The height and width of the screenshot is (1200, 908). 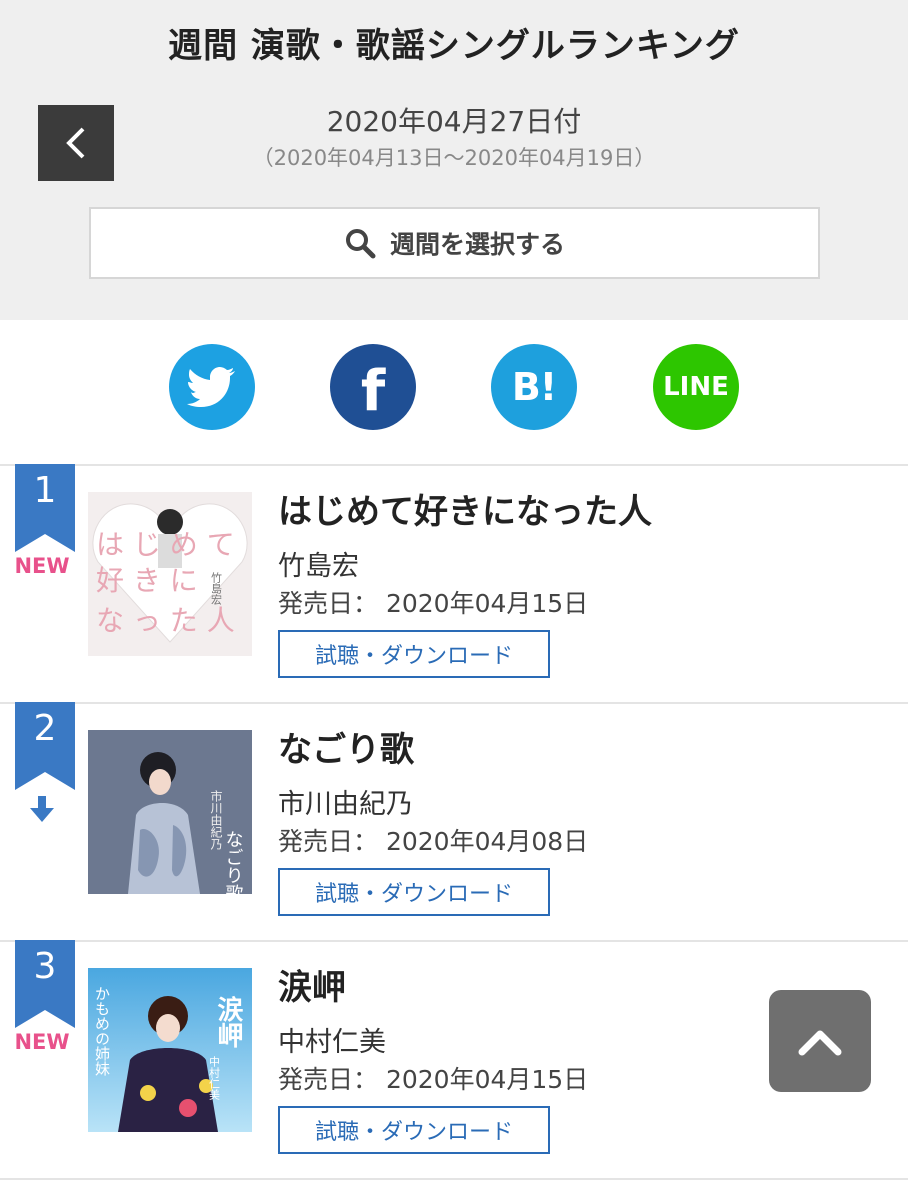 I want to click on jacket-artwork: 涙岬 中村仁美 かもめの姉妹, so click(x=170, y=1050).